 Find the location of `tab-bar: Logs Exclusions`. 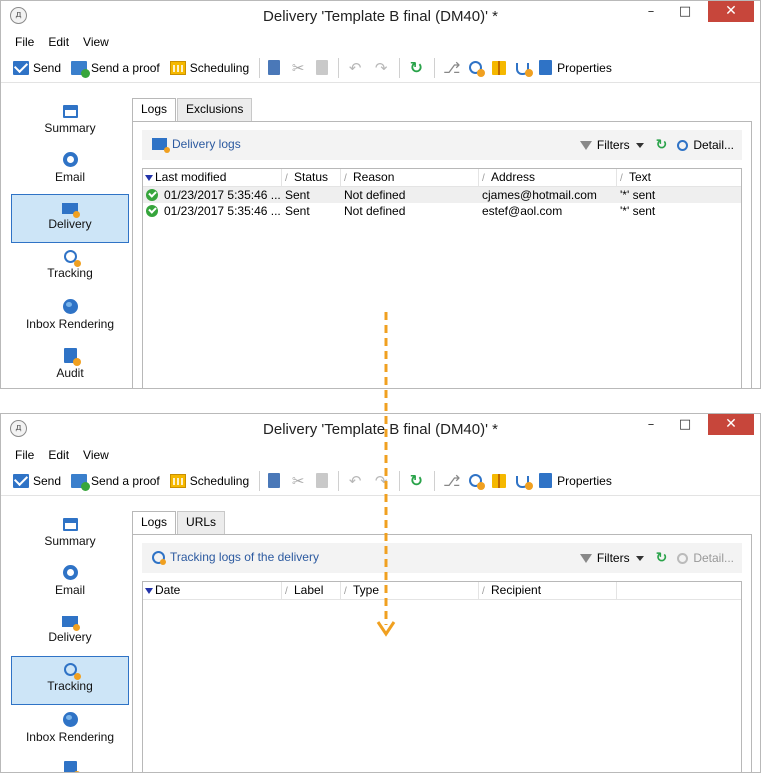

tab-bar: Logs Exclusions is located at coordinates (192, 109).